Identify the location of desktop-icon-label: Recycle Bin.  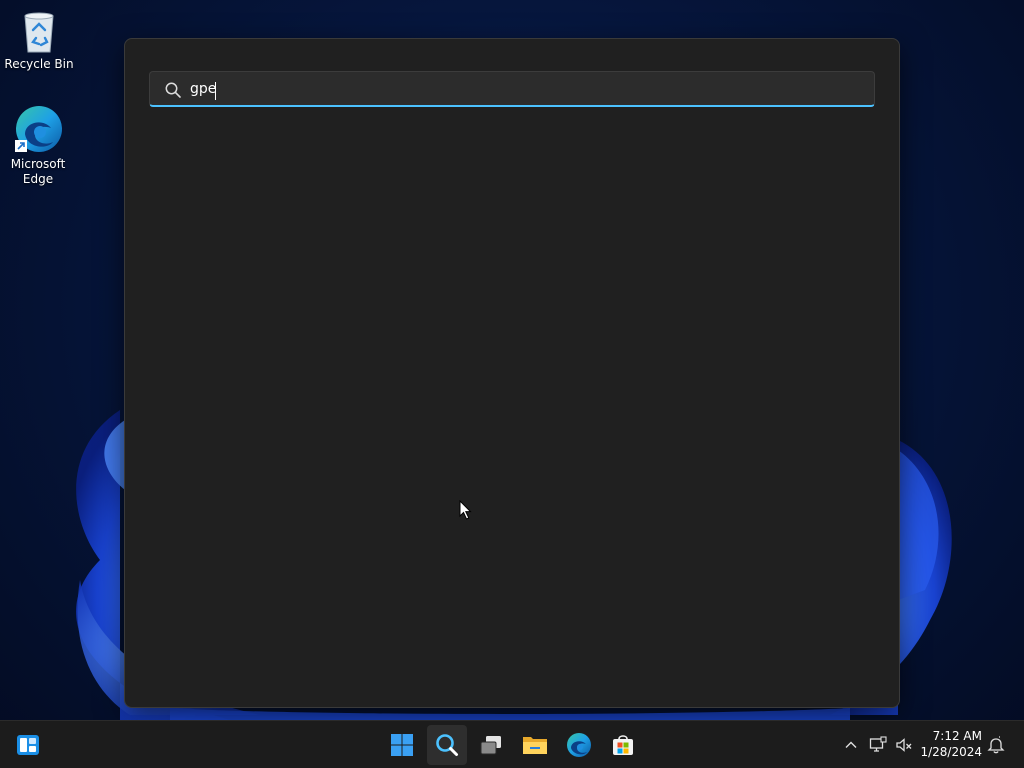
(39, 64).